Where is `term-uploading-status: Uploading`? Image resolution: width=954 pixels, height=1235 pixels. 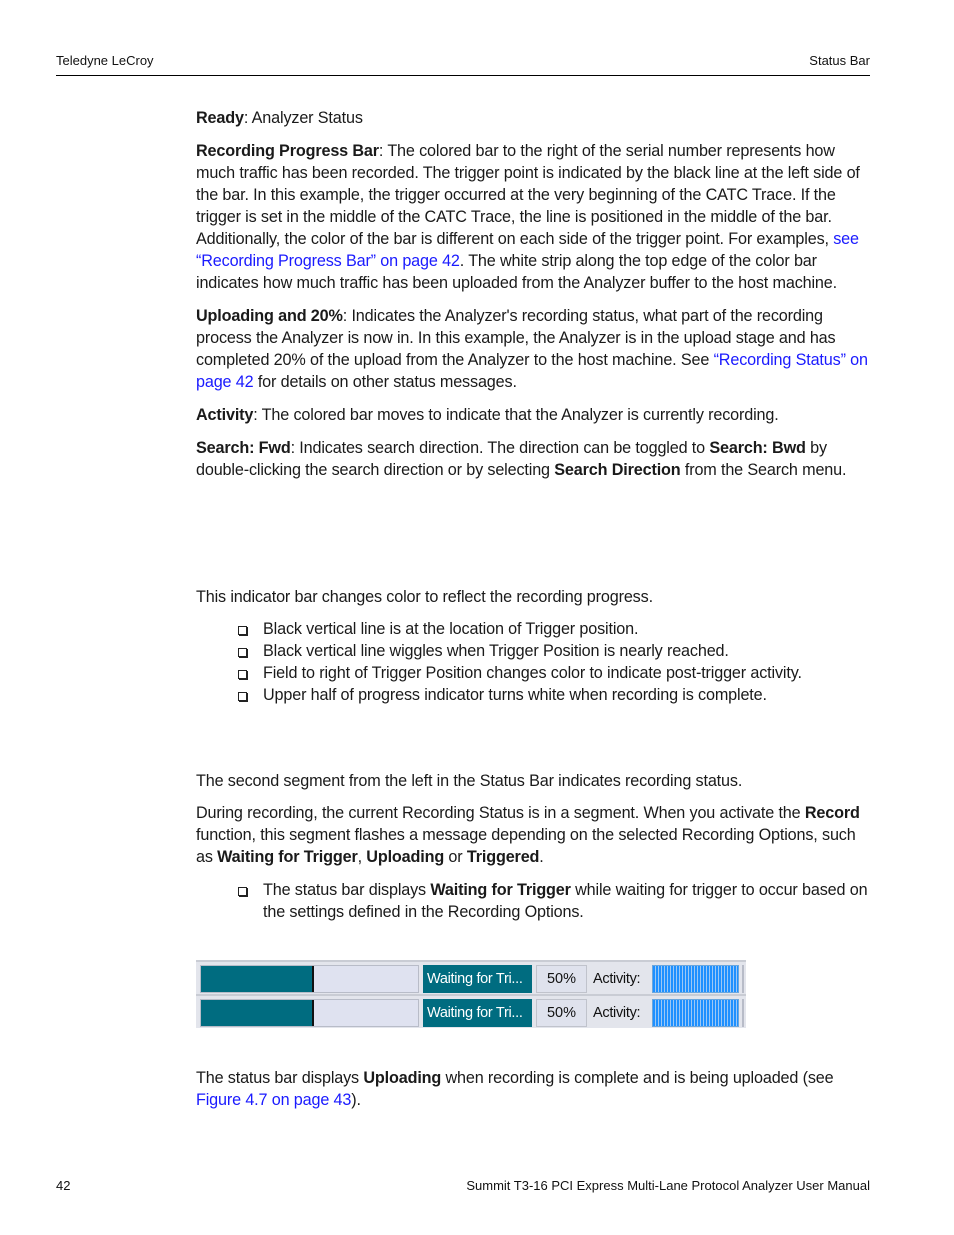 term-uploading-status: Uploading is located at coordinates (405, 857).